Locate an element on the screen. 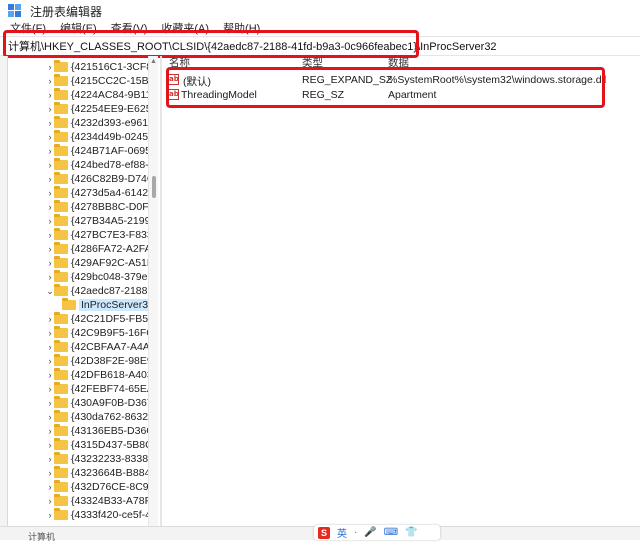 Image resolution: width=640 pixels, height=543 pixels. tree-item: › {42D38F2E-98E9-4 is located at coordinates (97, 361).